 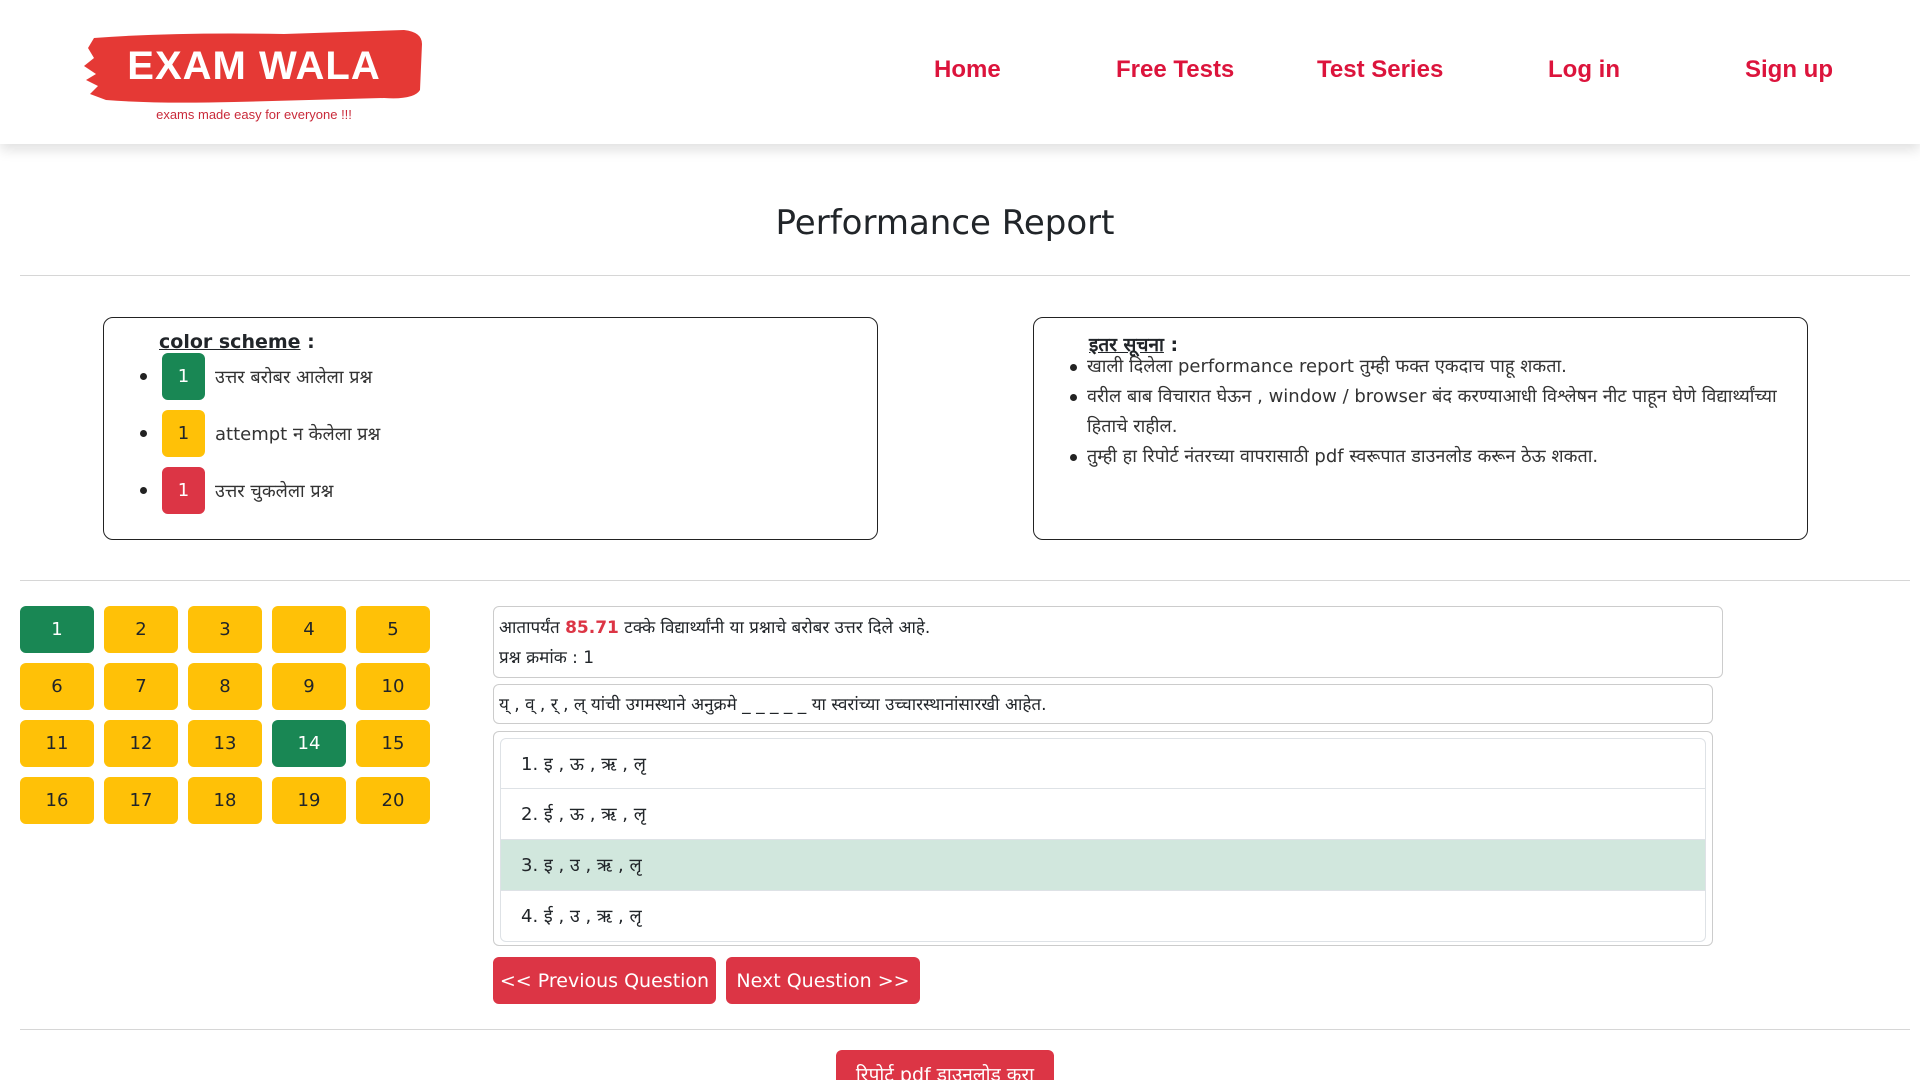 I want to click on question-button-9: 9, so click(x=309, y=686).